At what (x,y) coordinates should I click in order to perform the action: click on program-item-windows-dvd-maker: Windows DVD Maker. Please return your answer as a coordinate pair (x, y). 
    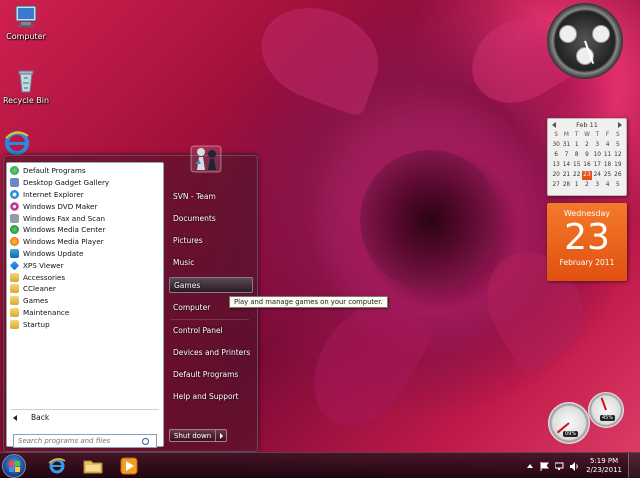
    Looking at the image, I should click on (85, 206).